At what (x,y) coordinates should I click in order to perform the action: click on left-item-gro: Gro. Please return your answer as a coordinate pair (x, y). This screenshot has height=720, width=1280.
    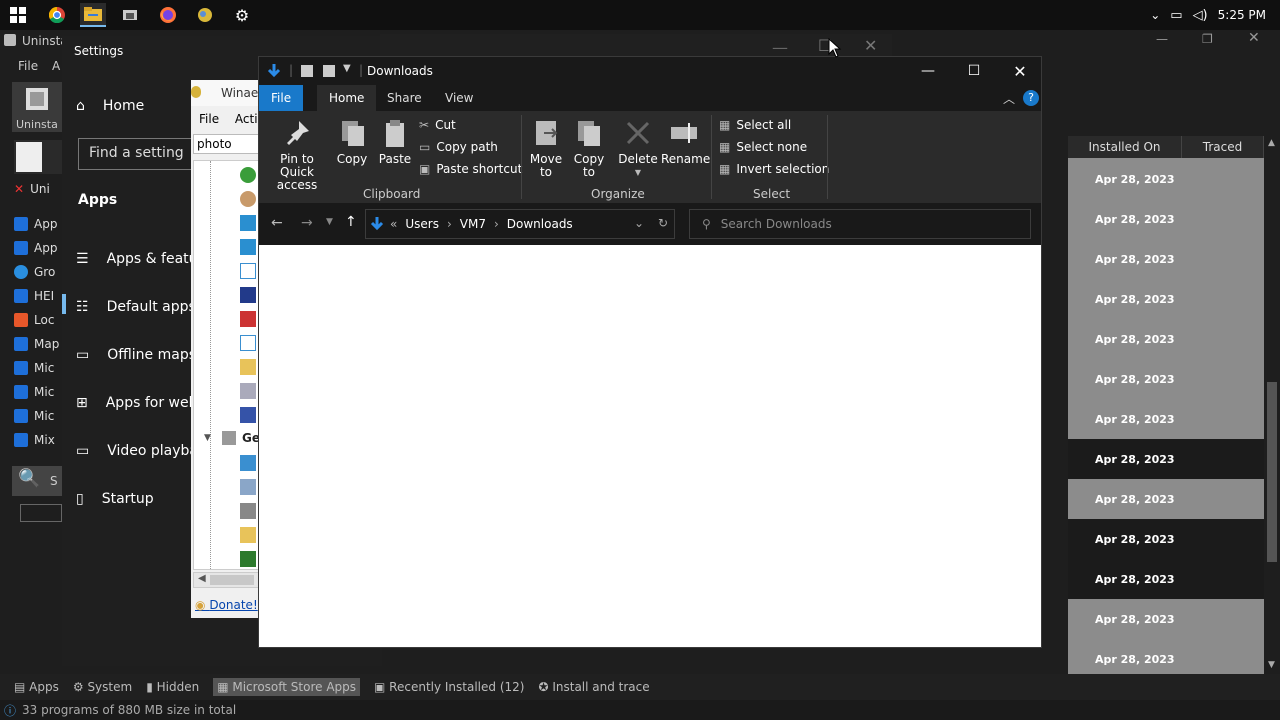
    Looking at the image, I should click on (38, 272).